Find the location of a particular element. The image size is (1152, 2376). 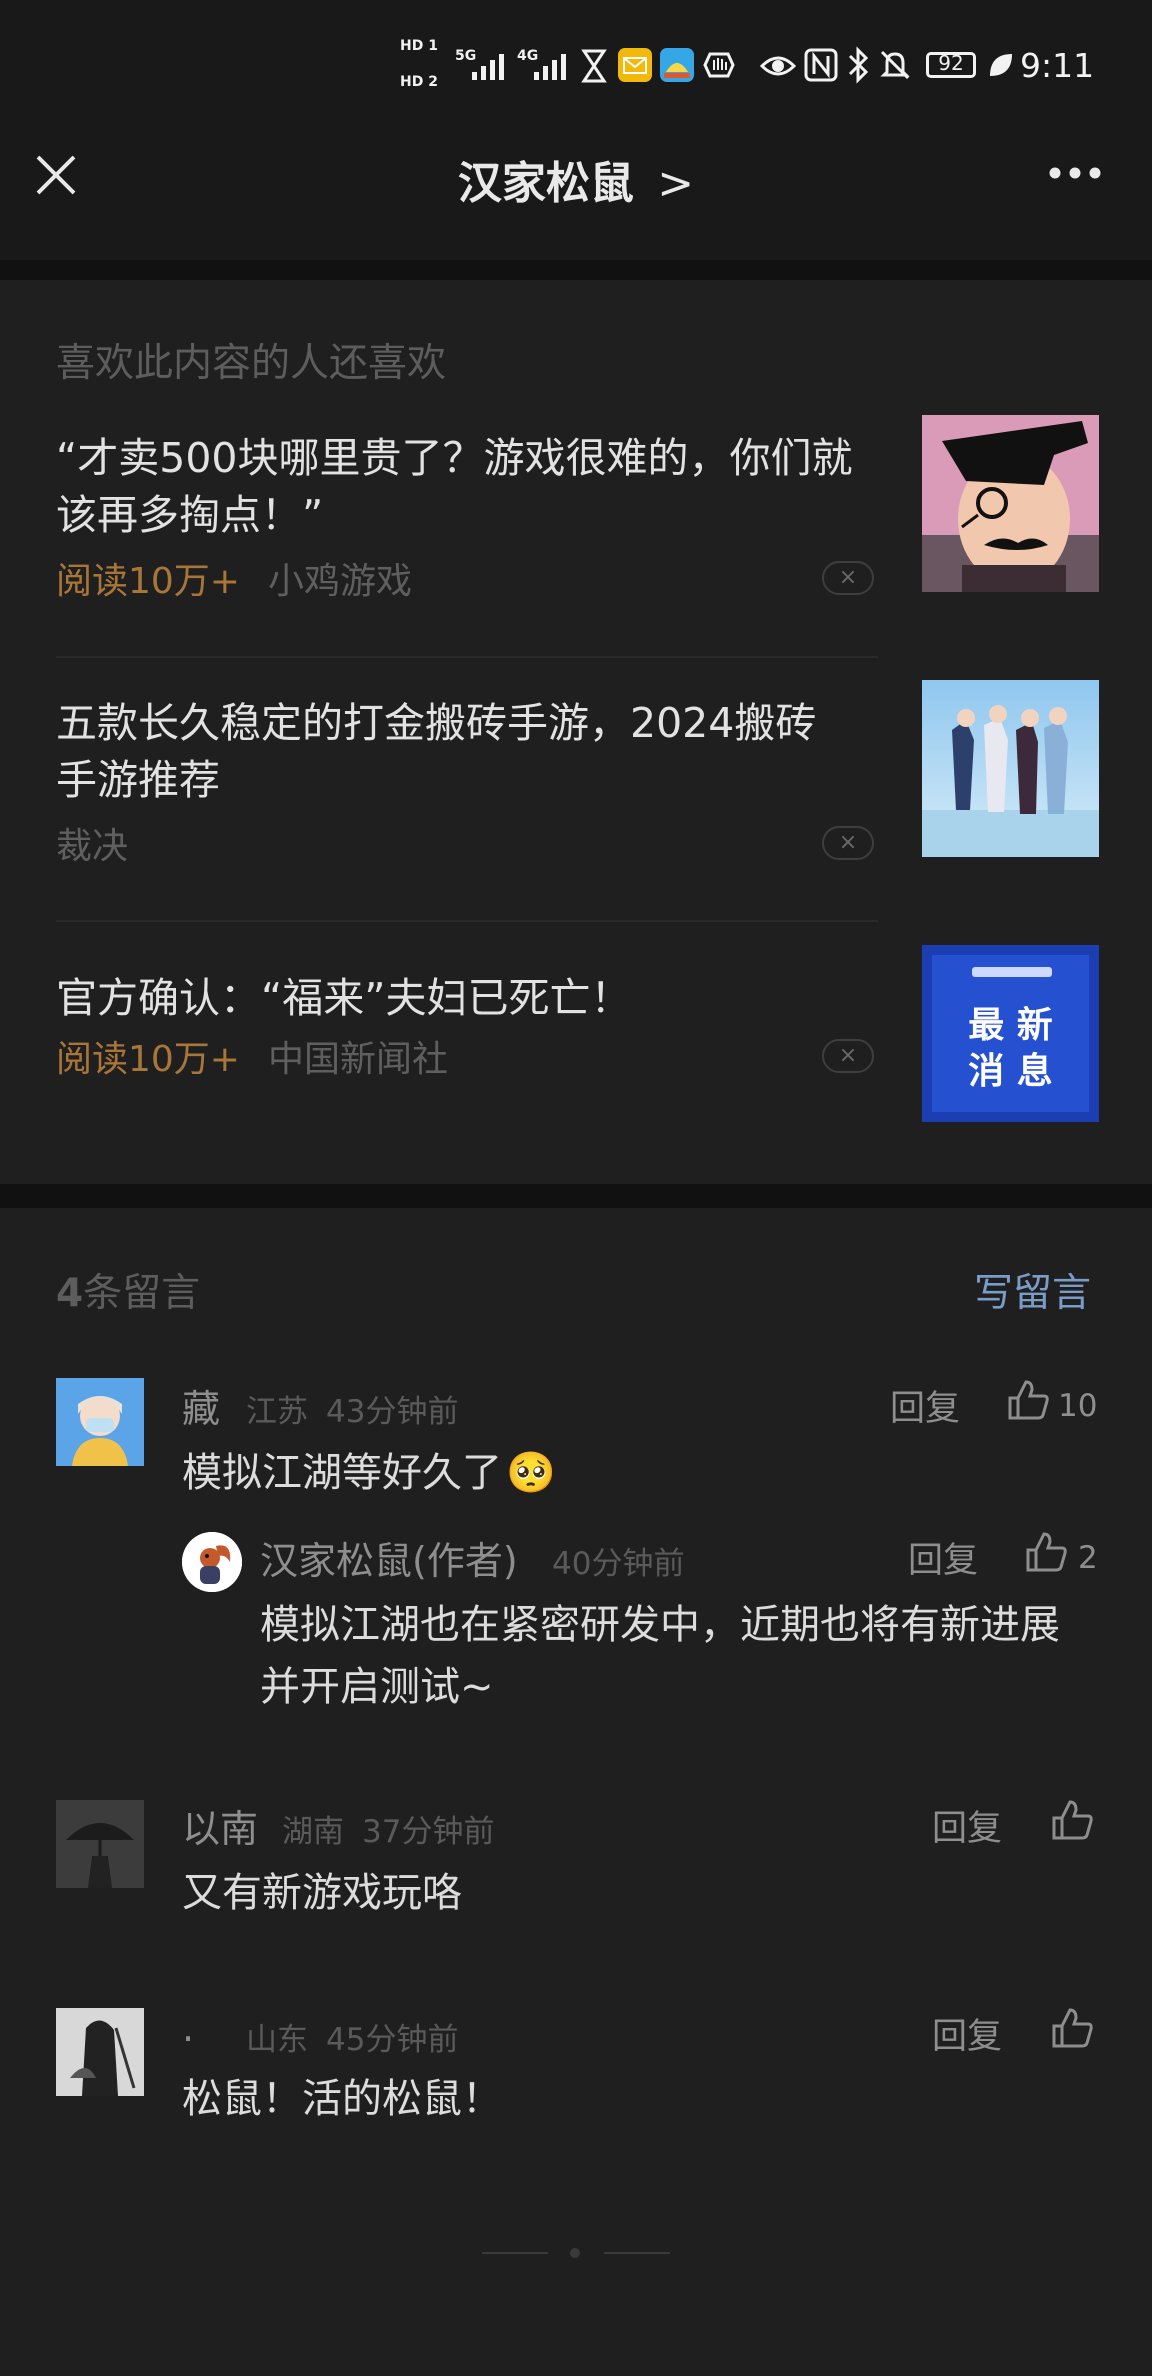

clock: 9:11 is located at coordinates (1057, 65).